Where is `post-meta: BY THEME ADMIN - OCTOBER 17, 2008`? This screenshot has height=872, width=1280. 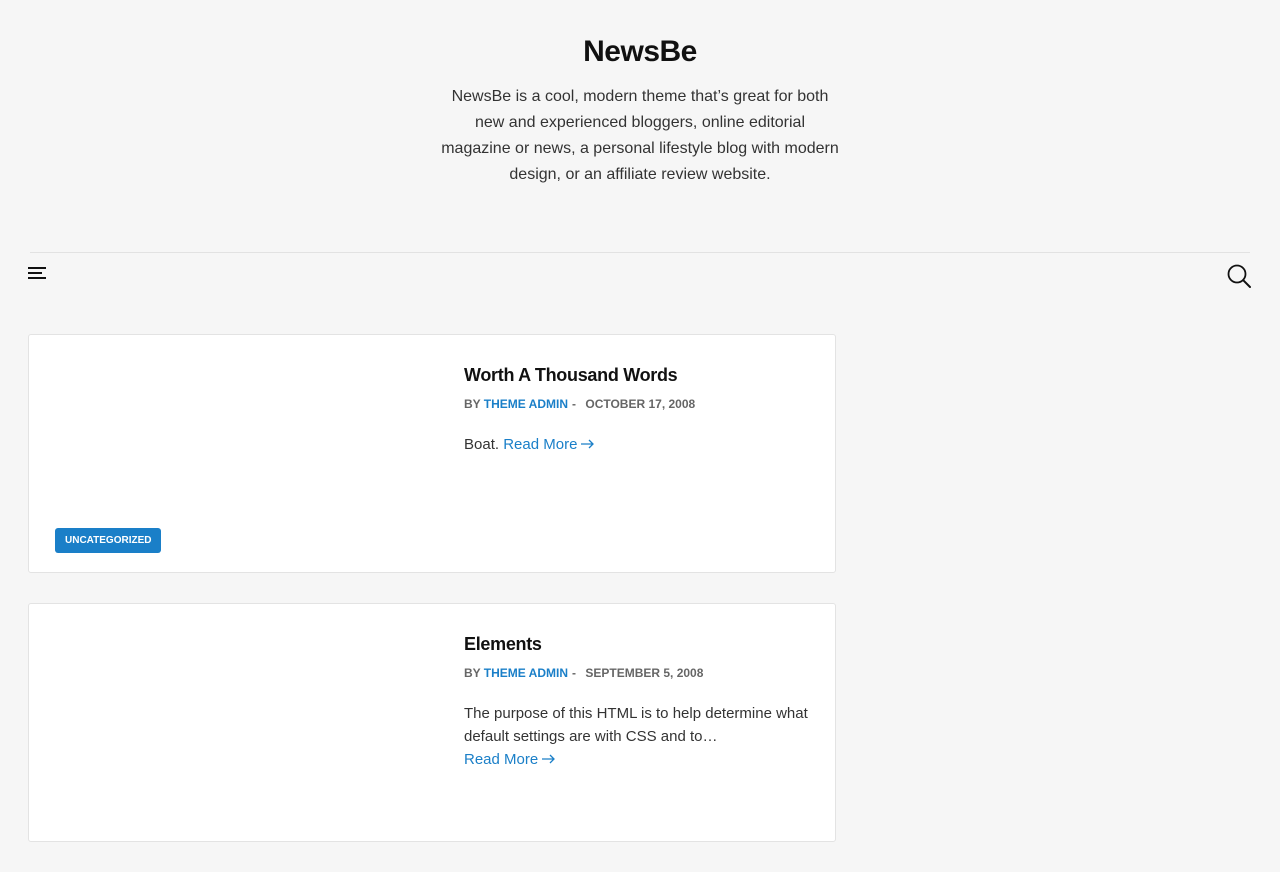 post-meta: BY THEME ADMIN - OCTOBER 17, 2008 is located at coordinates (636, 404).